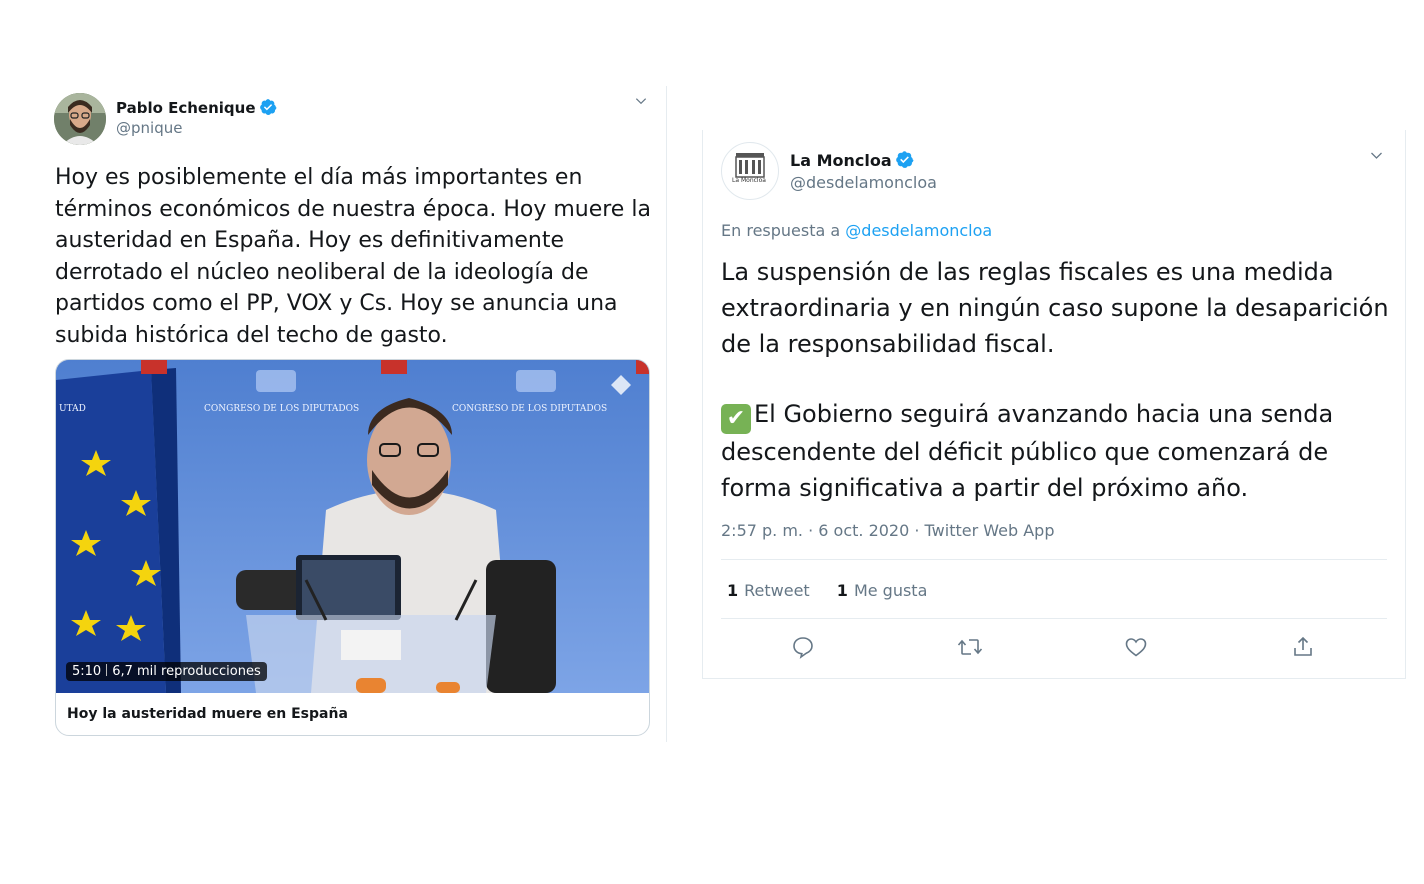  What do you see at coordinates (750, 165) in the screenshot?
I see `moncloa-logo-icon` at bounding box center [750, 165].